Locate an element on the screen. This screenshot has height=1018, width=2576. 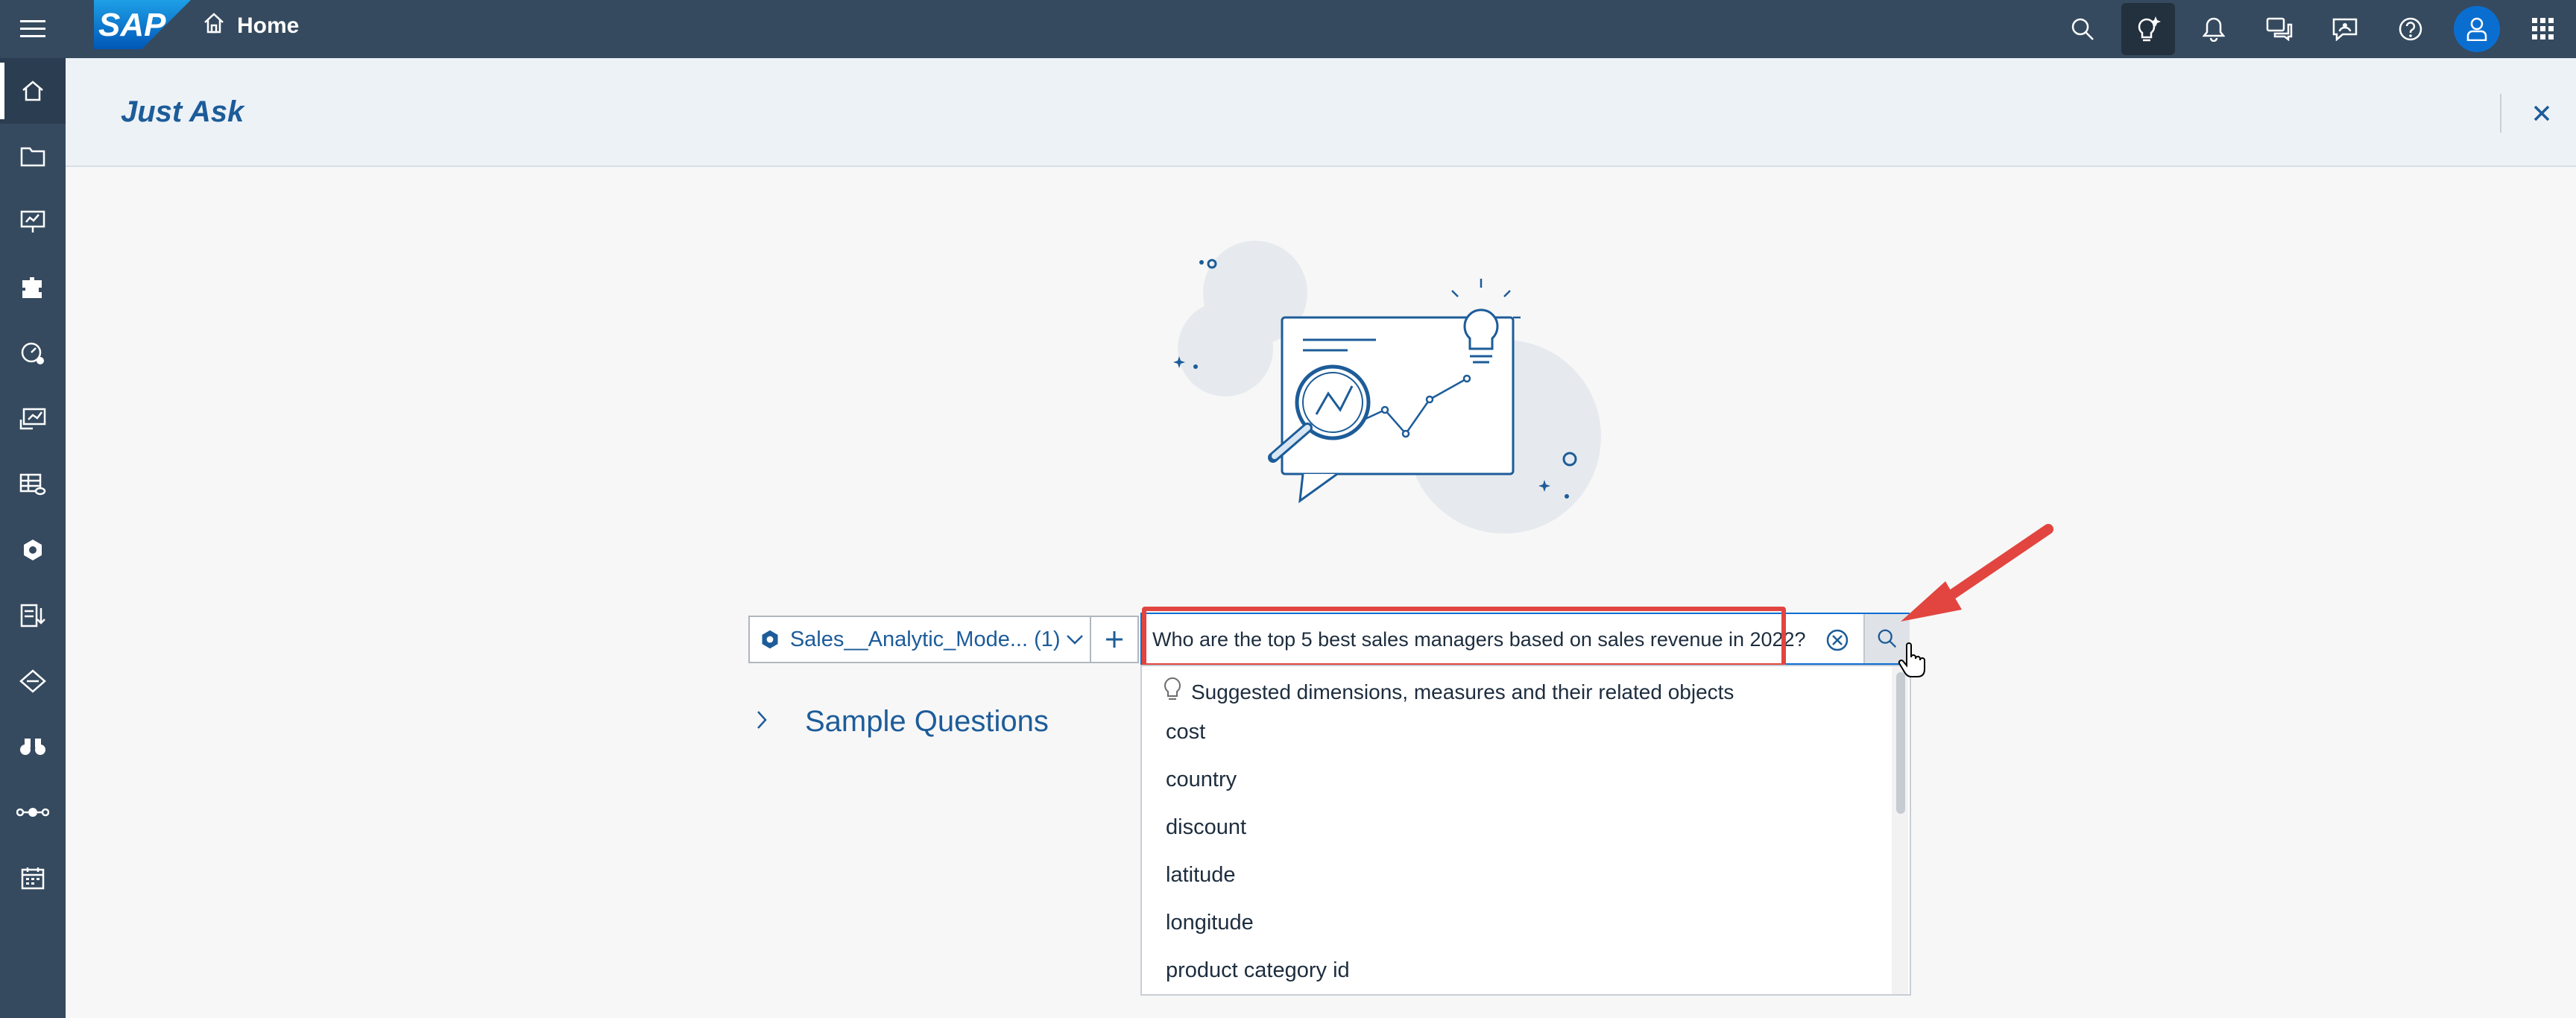
sample-questions-toggle: Sample Questions is located at coordinates (903, 722).